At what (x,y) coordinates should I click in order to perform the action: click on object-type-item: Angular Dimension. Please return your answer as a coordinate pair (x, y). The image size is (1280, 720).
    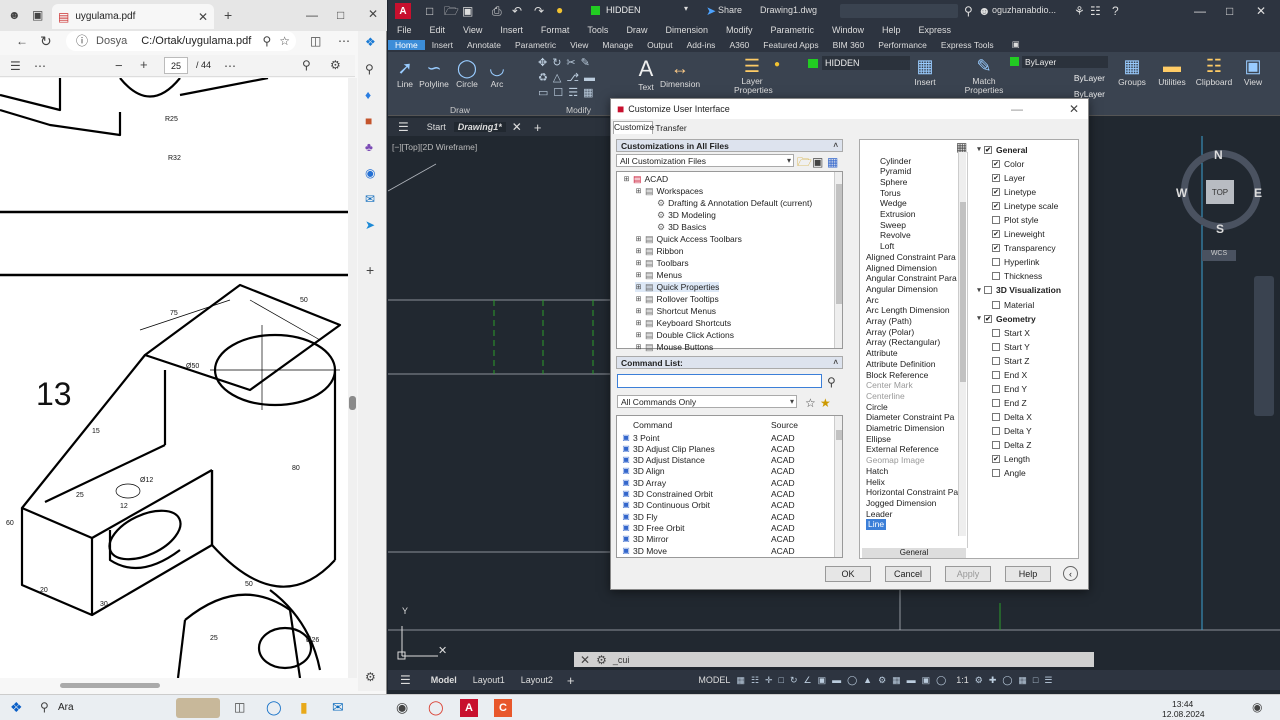
    Looking at the image, I should click on (902, 288).